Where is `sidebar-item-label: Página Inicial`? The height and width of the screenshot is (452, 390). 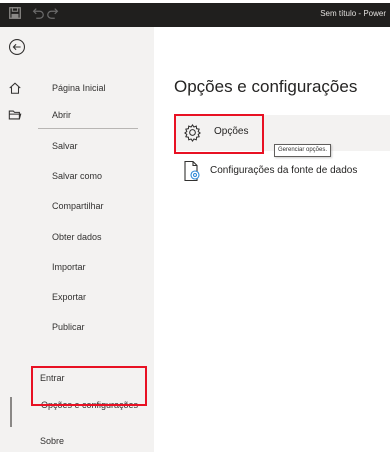
sidebar-item-label: Página Inicial is located at coordinates (79, 88).